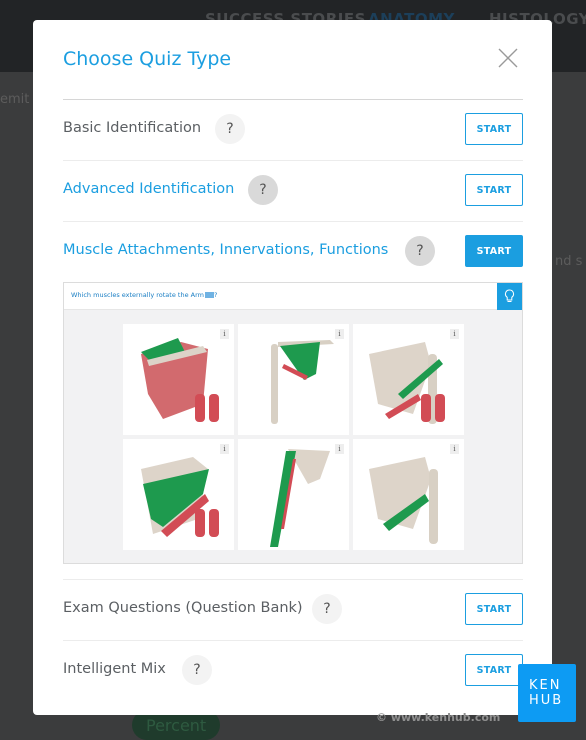  Describe the element at coordinates (183, 608) in the screenshot. I see `option-label: Exam Questions (Question Bank)` at that location.